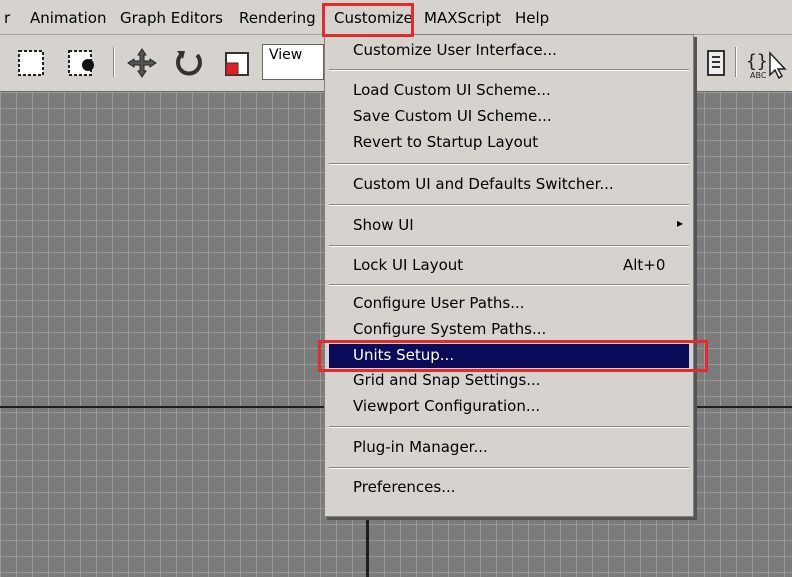 This screenshot has width=792, height=577. Describe the element at coordinates (717, 63) in the screenshot. I see `list-icon` at that location.